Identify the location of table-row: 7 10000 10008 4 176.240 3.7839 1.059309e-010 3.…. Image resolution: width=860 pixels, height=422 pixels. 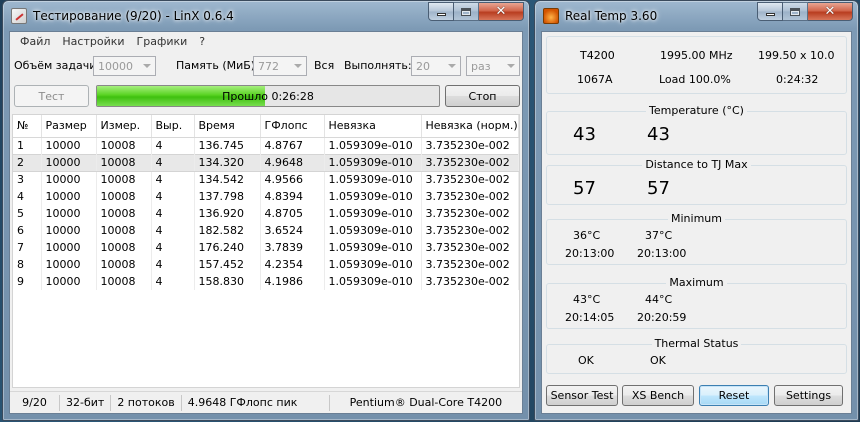
(266, 247).